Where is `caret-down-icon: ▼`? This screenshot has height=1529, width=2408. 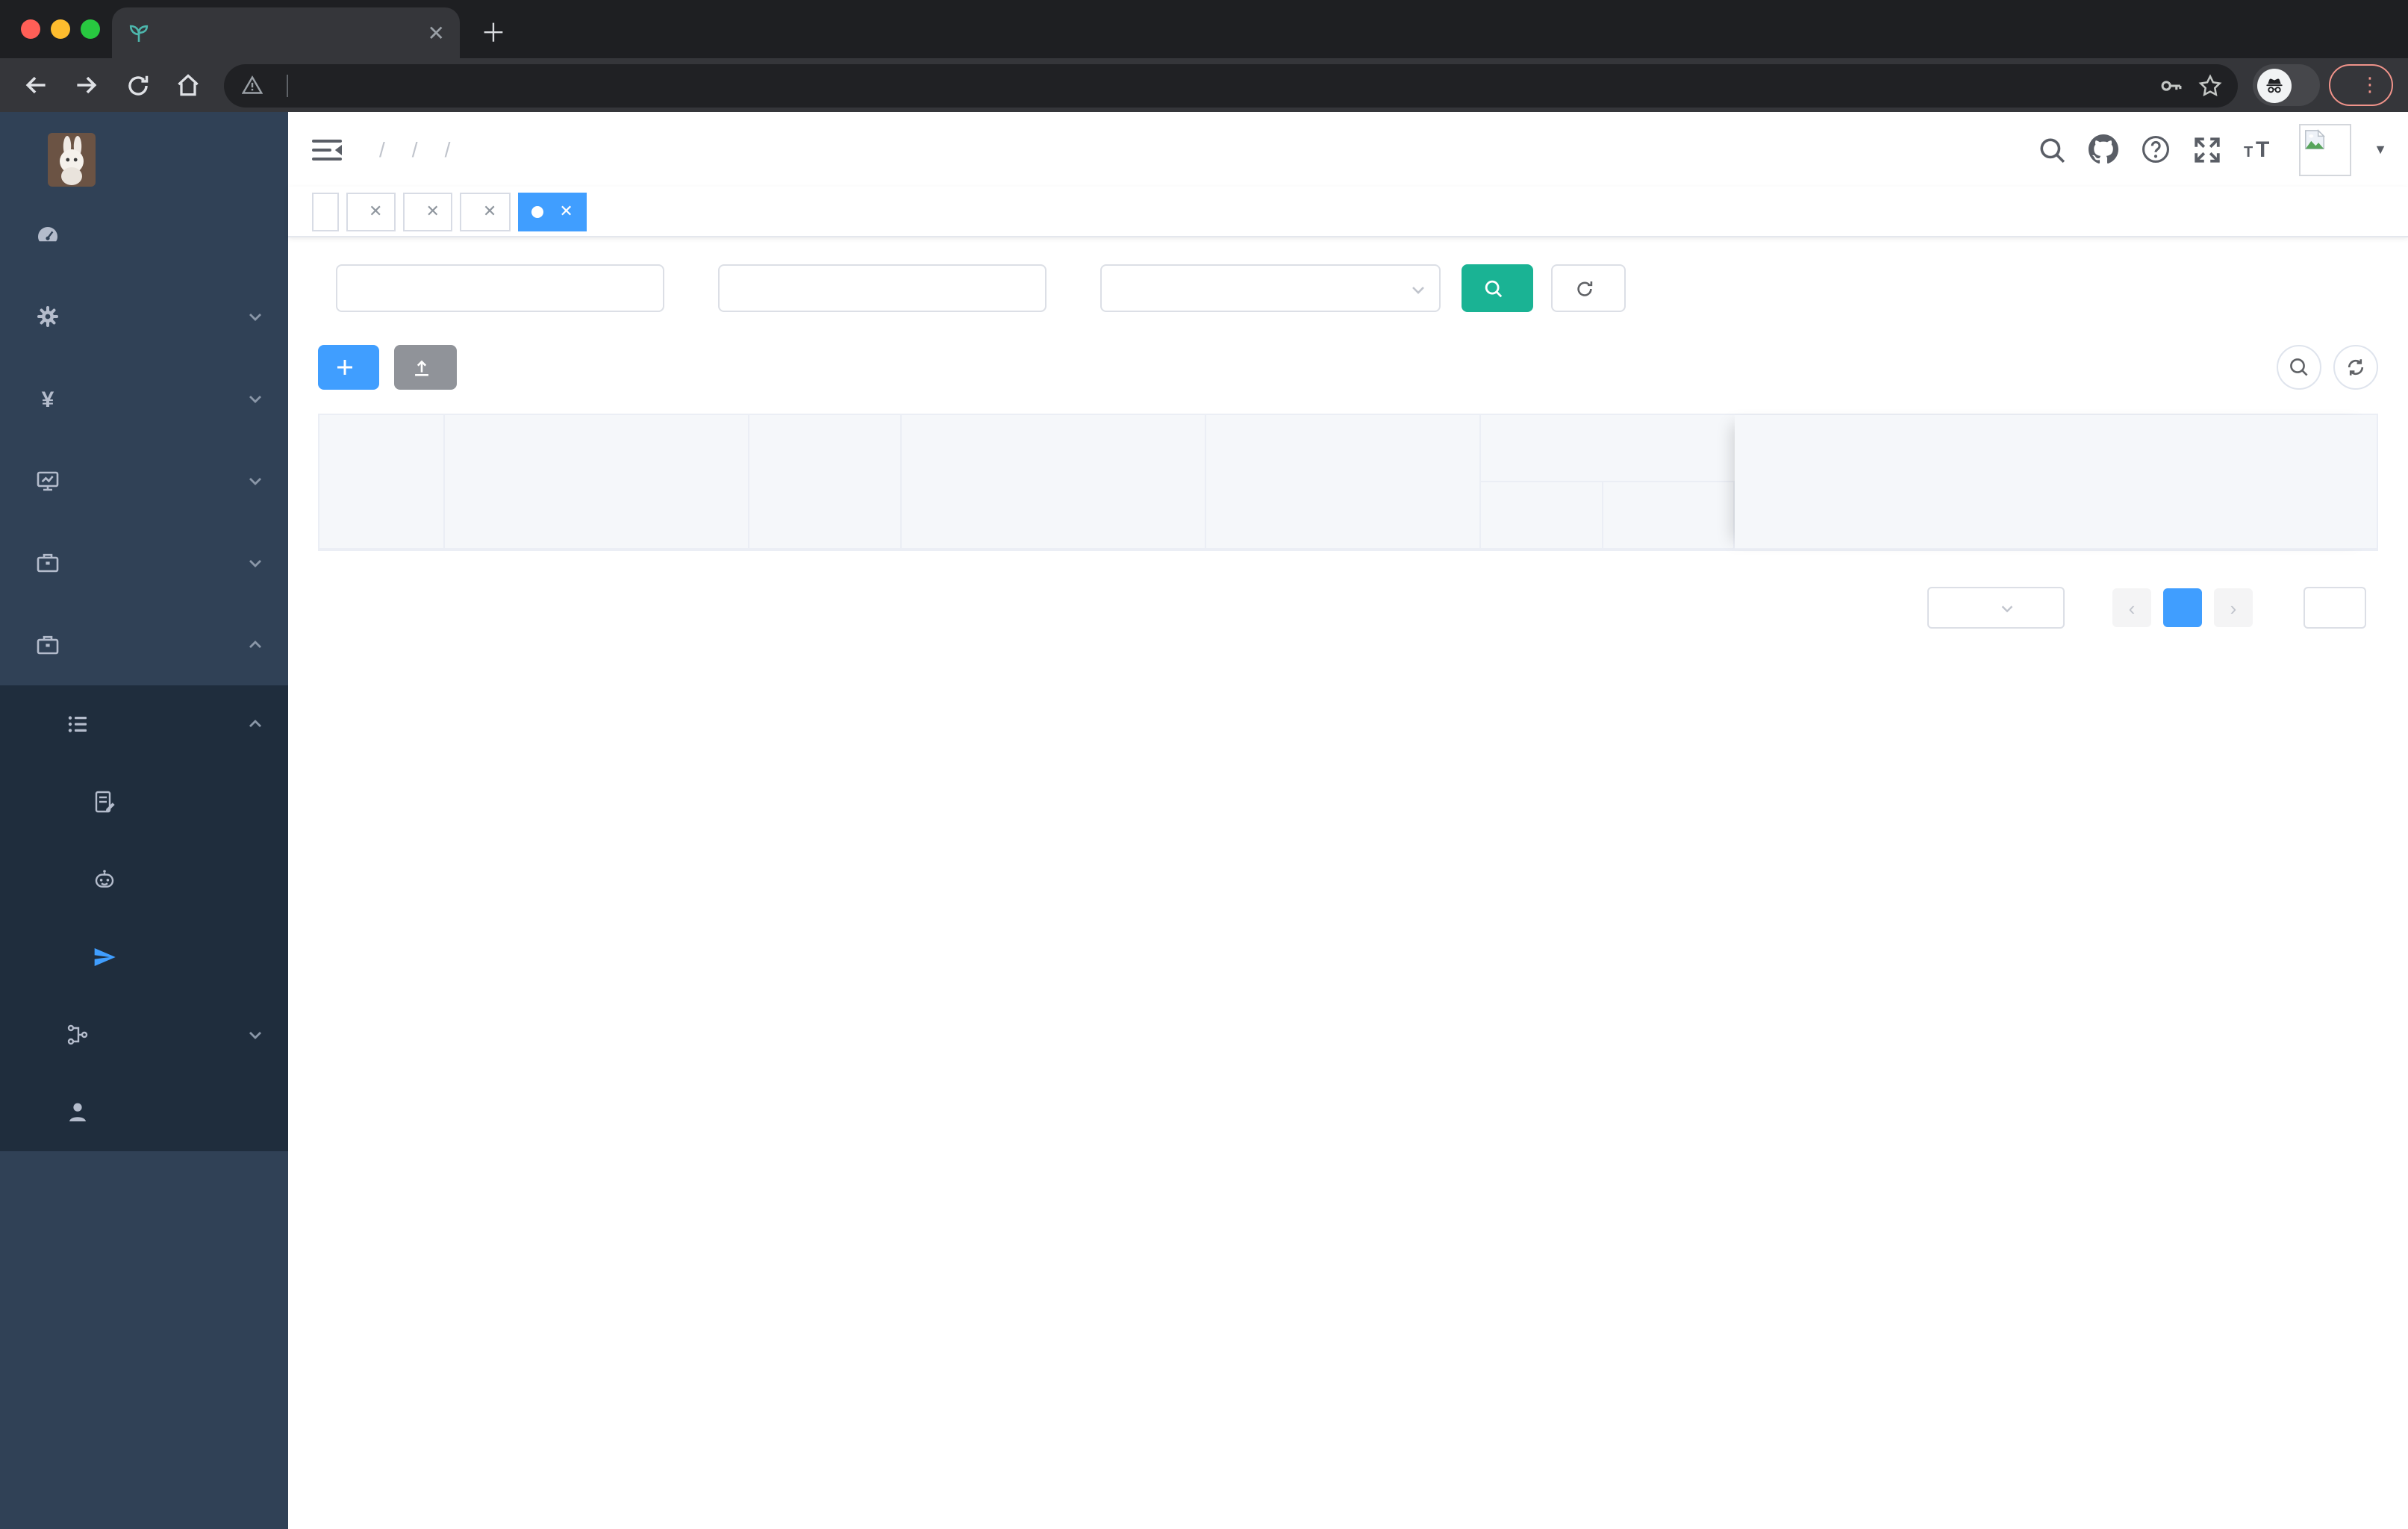 caret-down-icon: ▼ is located at coordinates (2380, 149).